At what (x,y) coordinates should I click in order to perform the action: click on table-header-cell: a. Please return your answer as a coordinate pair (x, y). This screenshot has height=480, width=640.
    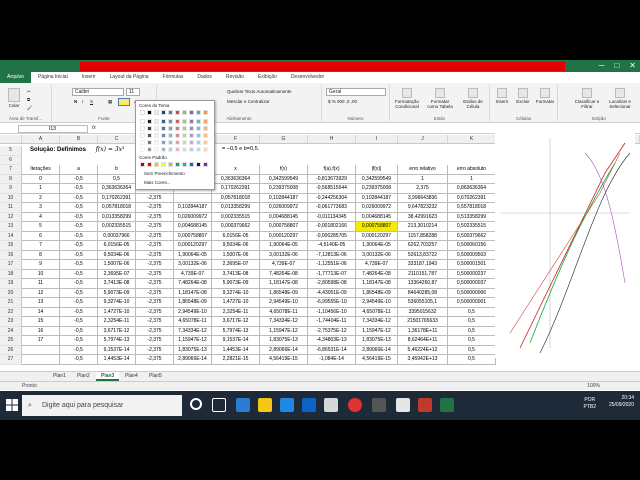
    Looking at the image, I should click on (79, 170).